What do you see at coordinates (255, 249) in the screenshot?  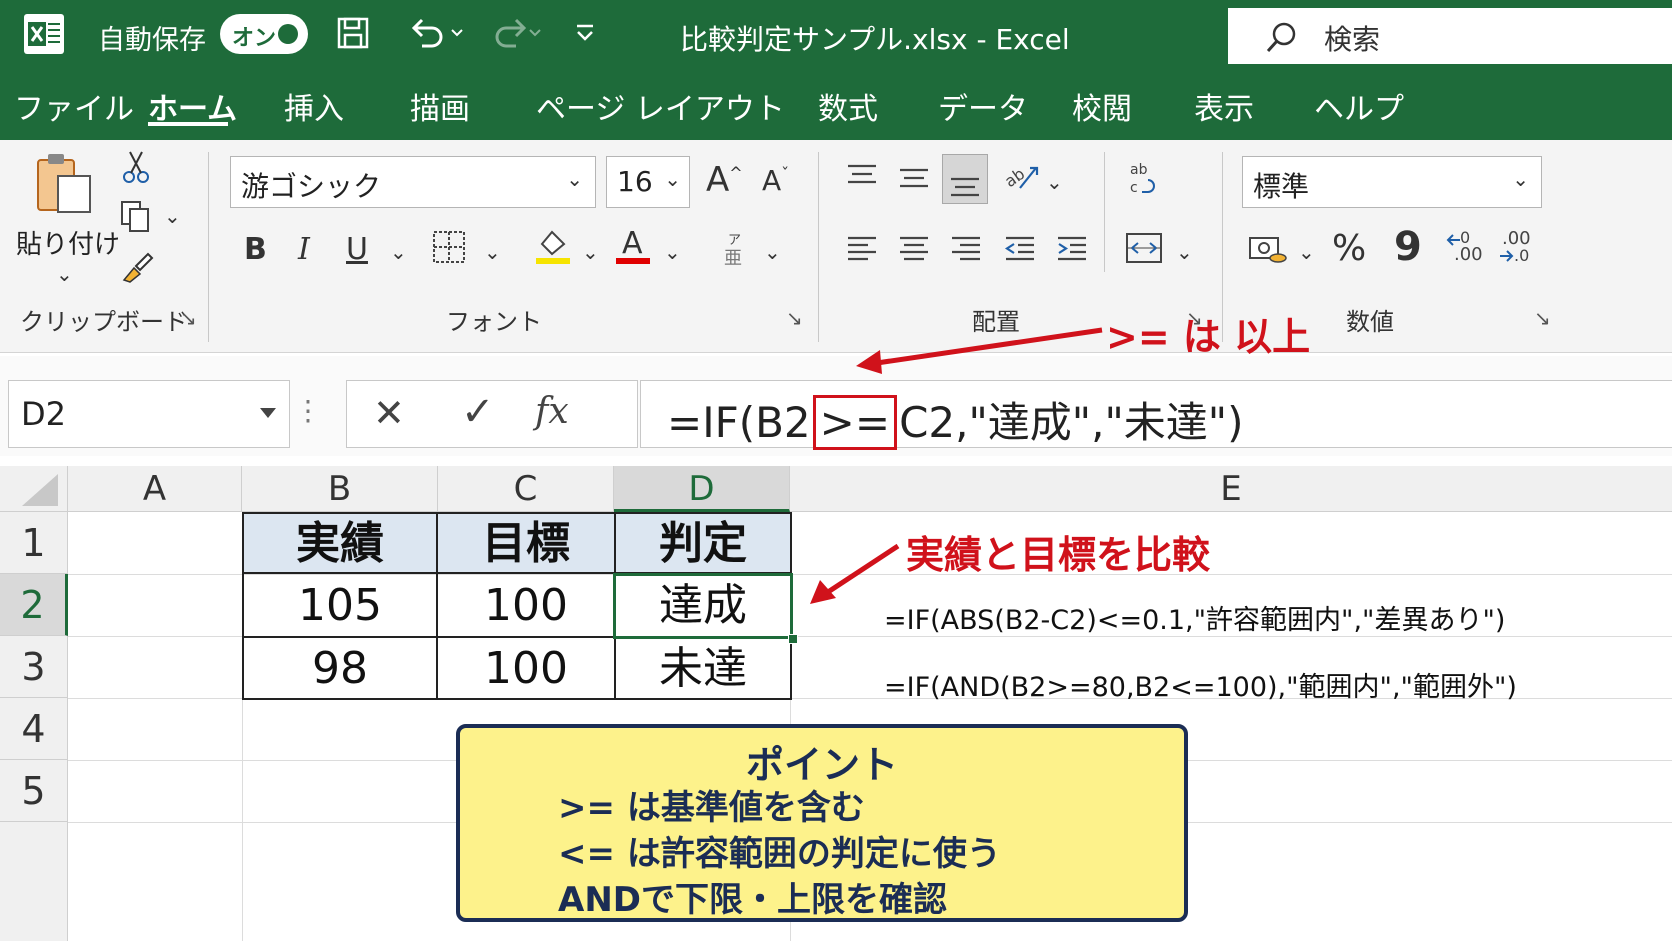 I see `bold-button: B` at bounding box center [255, 249].